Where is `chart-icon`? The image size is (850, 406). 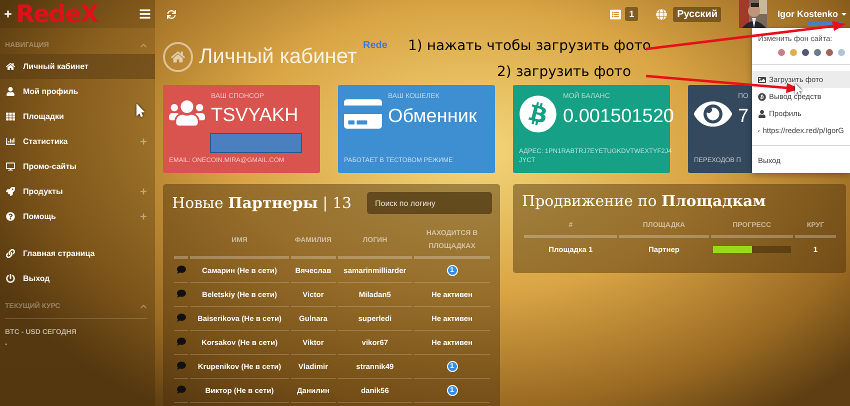 chart-icon is located at coordinates (10, 141).